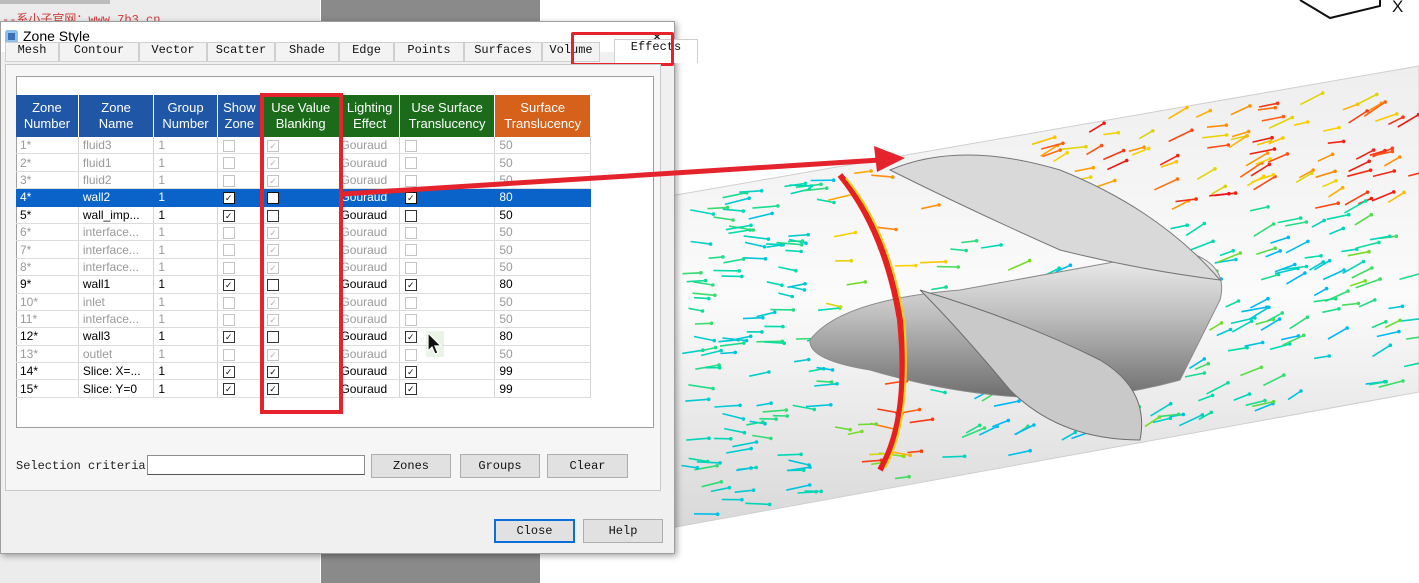 The height and width of the screenshot is (583, 1419). What do you see at coordinates (47, 371) in the screenshot?
I see `table-cell: 14*` at bounding box center [47, 371].